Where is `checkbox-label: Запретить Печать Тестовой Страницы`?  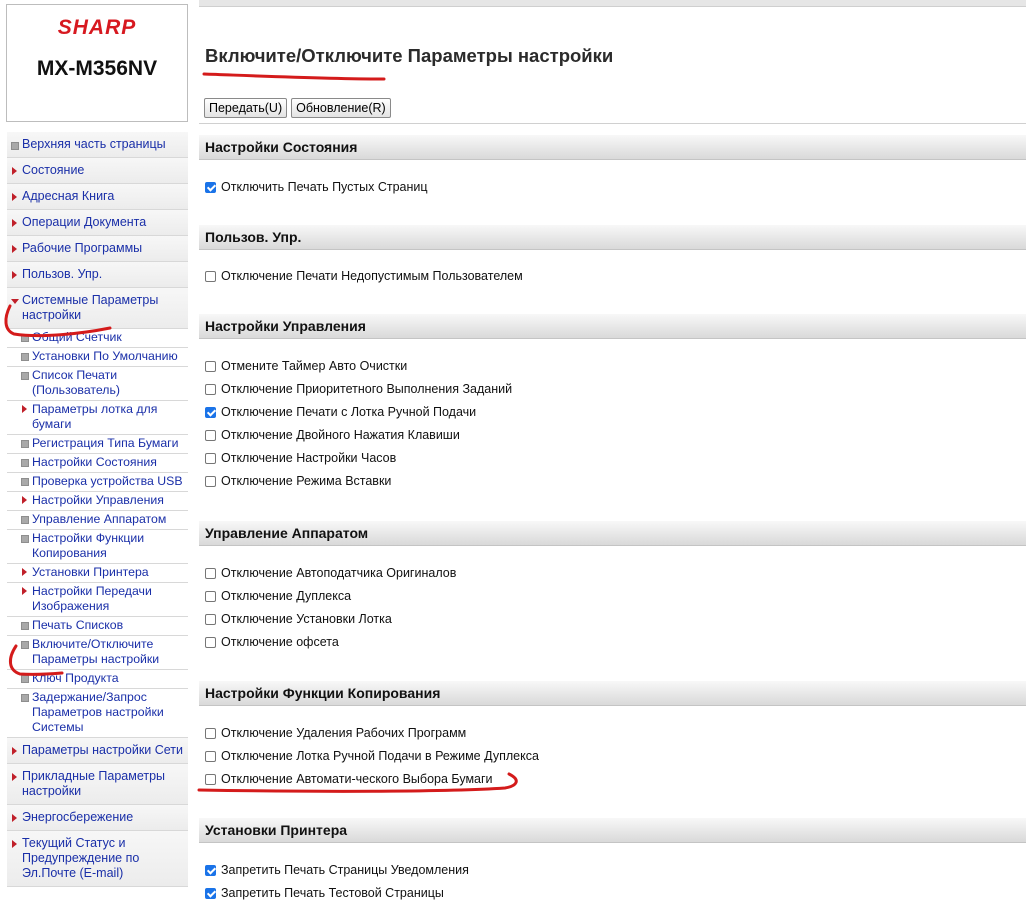
checkbox-label: Запретить Печать Тестовой Страницы is located at coordinates (332, 893).